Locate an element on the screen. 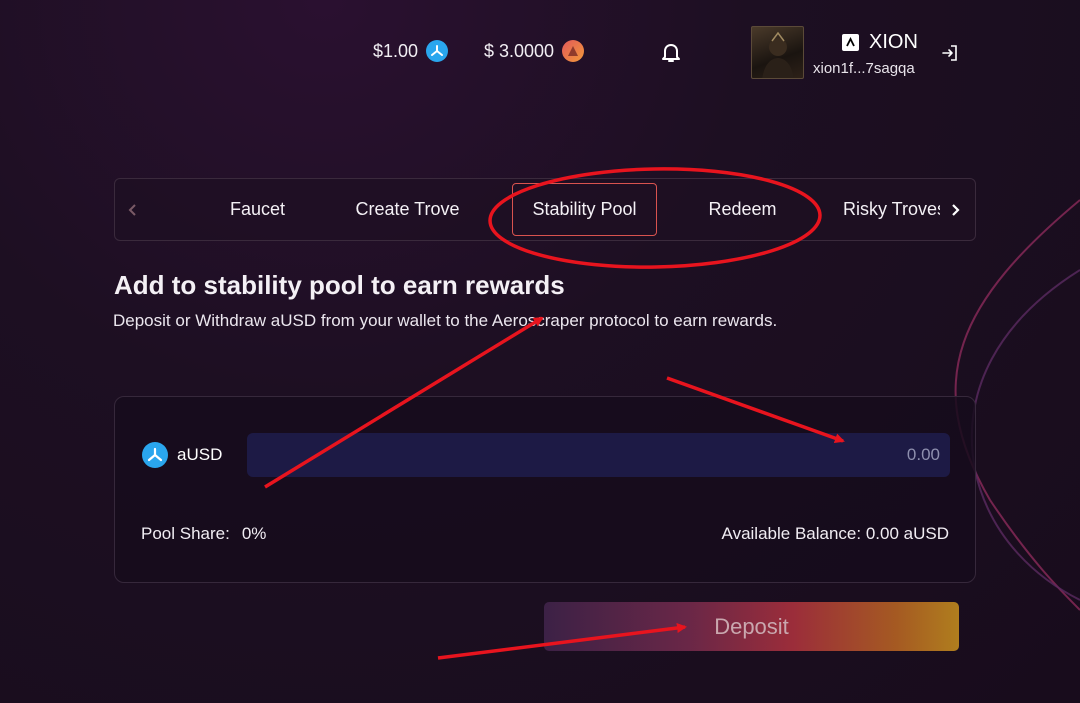  amount-input is located at coordinates (598, 455).